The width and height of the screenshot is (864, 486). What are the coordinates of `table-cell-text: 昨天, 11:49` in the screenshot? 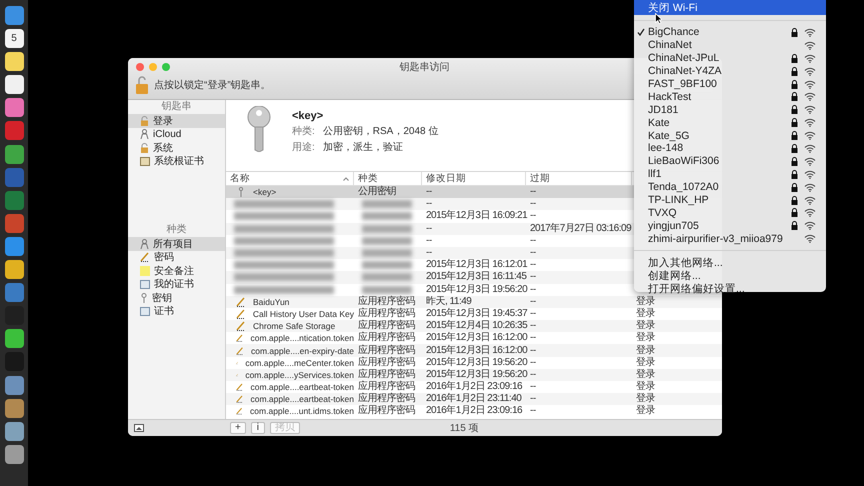 It's located at (448, 302).